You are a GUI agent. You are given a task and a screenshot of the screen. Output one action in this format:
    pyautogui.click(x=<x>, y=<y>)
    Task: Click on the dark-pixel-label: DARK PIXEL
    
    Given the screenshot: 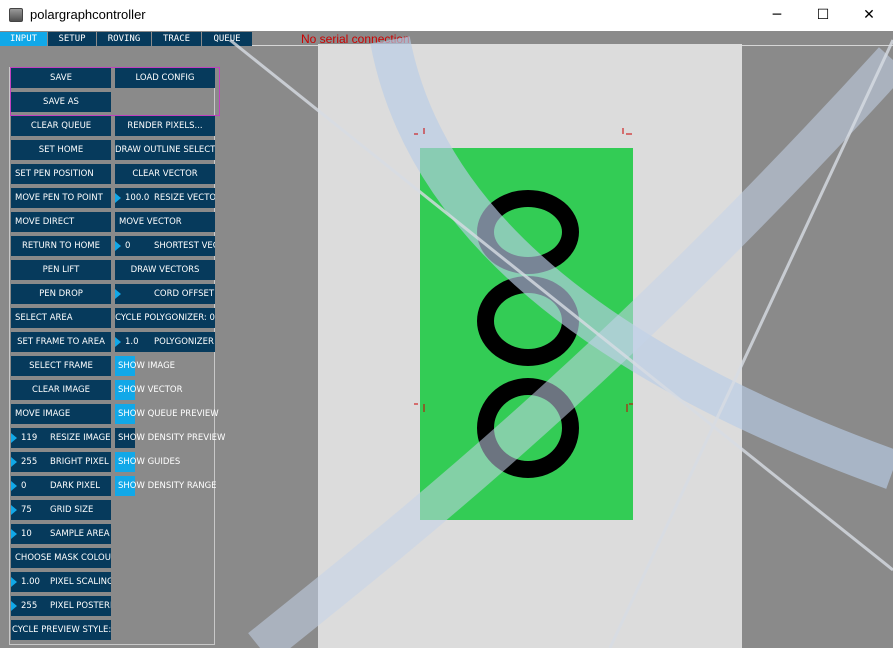 What is the action you would take?
    pyautogui.click(x=75, y=486)
    